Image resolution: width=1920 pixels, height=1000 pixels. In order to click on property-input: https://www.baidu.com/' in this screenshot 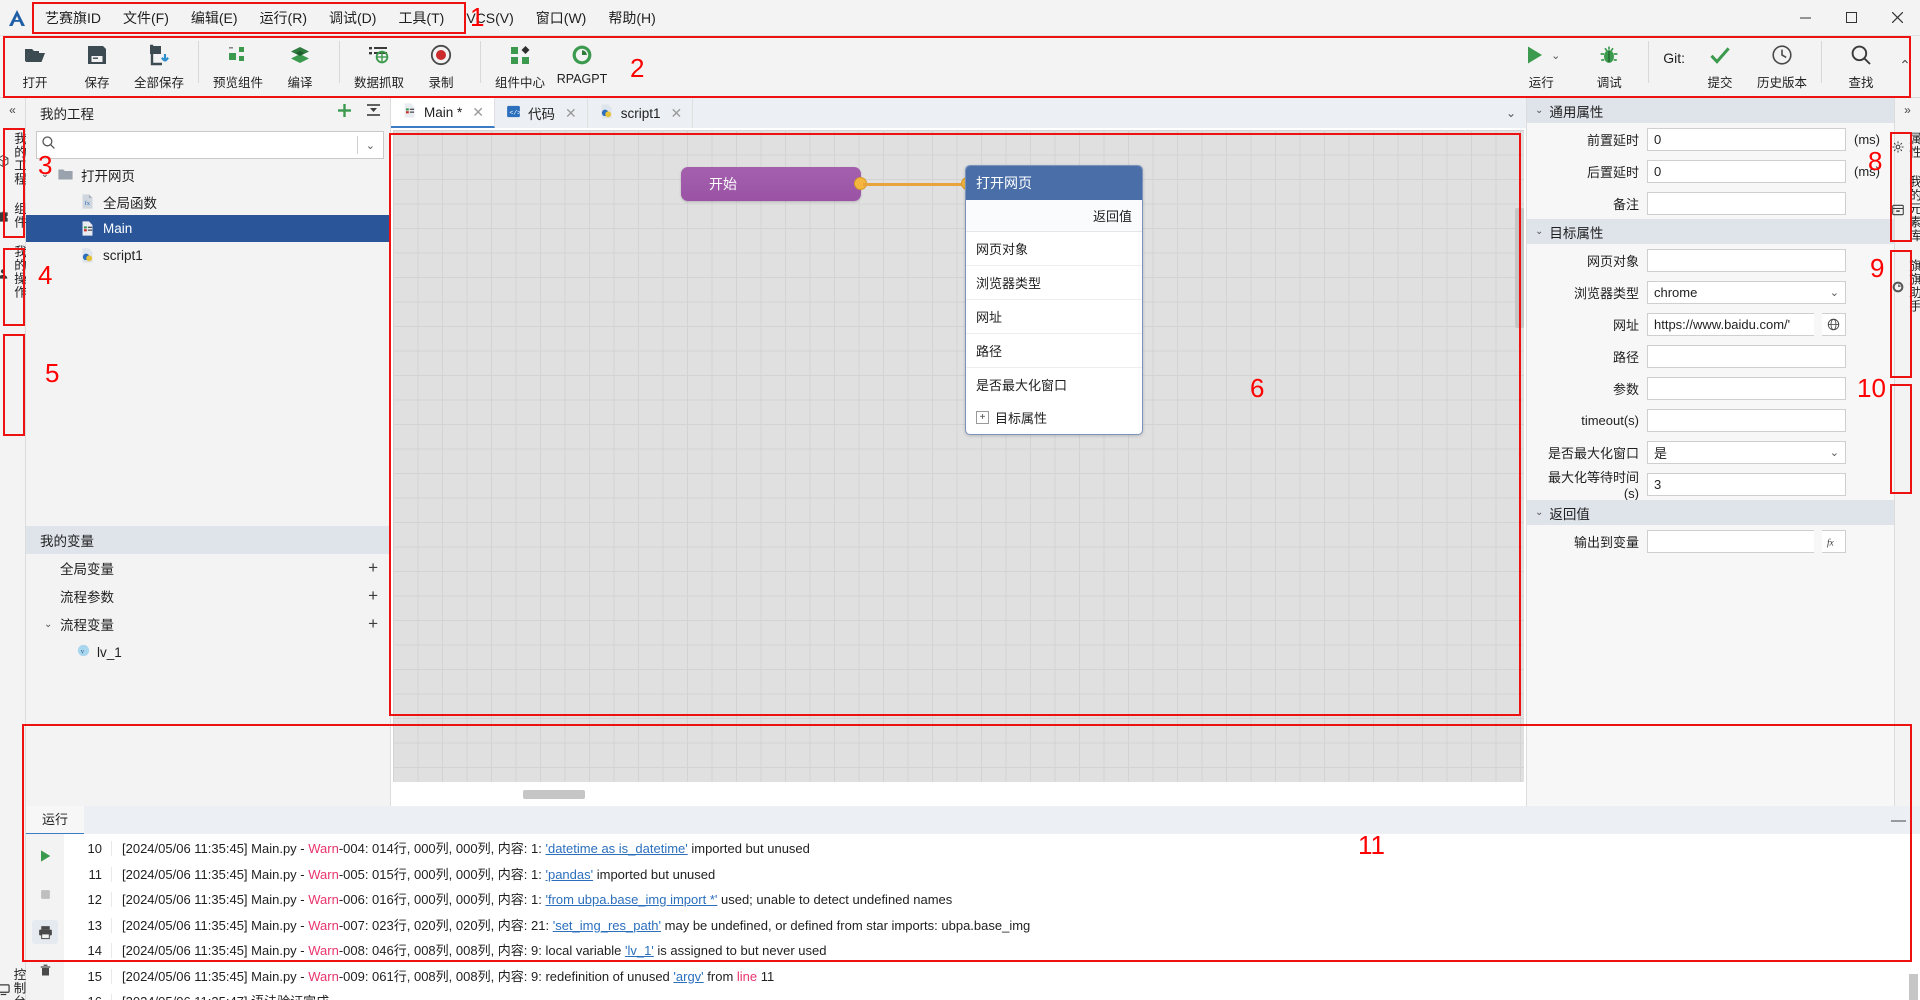, I will do `click(1730, 324)`.